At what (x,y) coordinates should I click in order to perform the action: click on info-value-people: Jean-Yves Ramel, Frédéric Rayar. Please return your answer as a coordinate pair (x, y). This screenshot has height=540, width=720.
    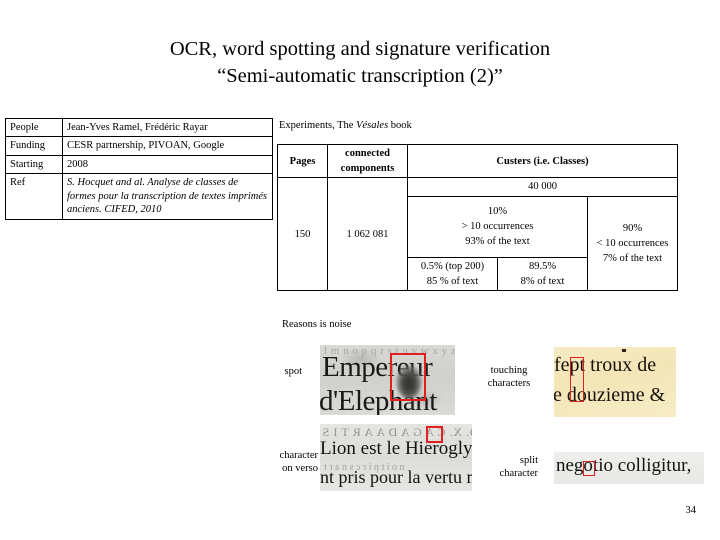
    Looking at the image, I should click on (167, 127).